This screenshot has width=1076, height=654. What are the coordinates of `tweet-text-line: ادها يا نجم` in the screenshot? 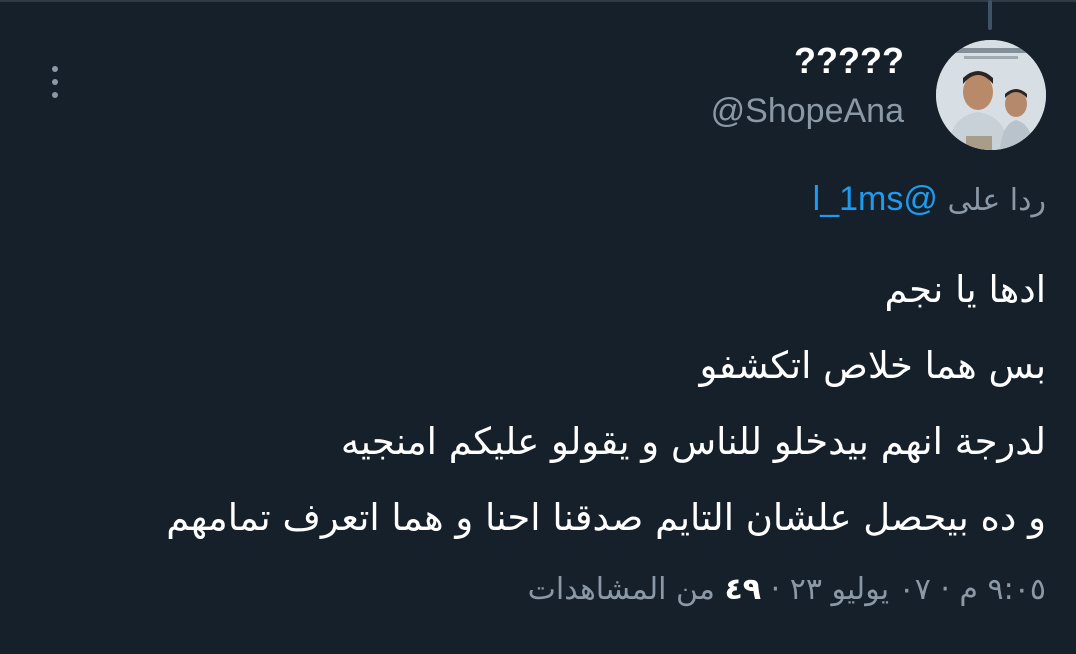 It's located at (965, 289).